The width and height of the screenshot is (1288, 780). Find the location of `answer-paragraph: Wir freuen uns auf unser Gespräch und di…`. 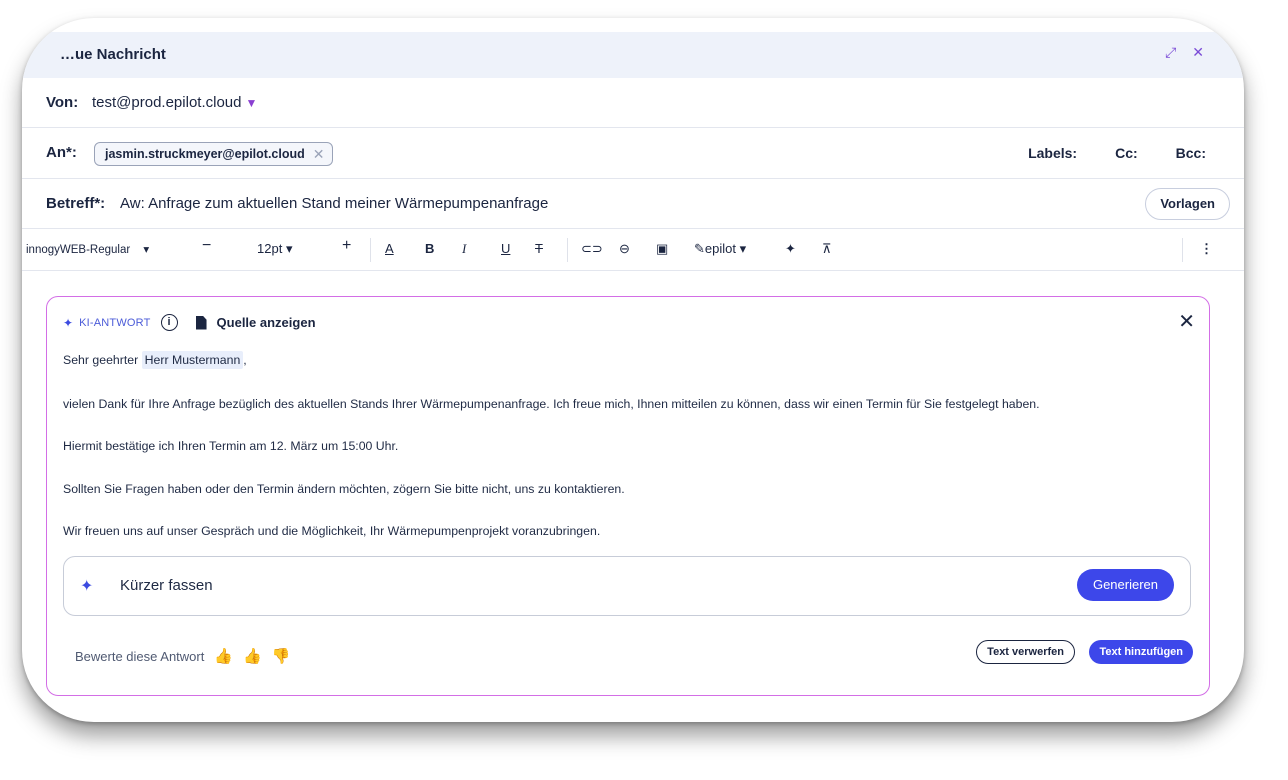

answer-paragraph: Wir freuen uns auf unser Gespräch und di… is located at coordinates (331, 531).